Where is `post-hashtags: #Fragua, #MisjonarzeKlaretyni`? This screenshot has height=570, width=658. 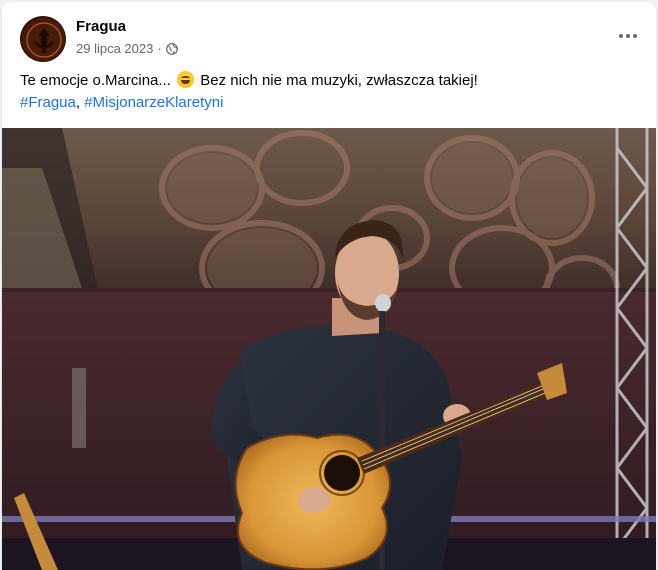
post-hashtags: #Fragua, #MisjonarzeKlaretyni is located at coordinates (330, 103).